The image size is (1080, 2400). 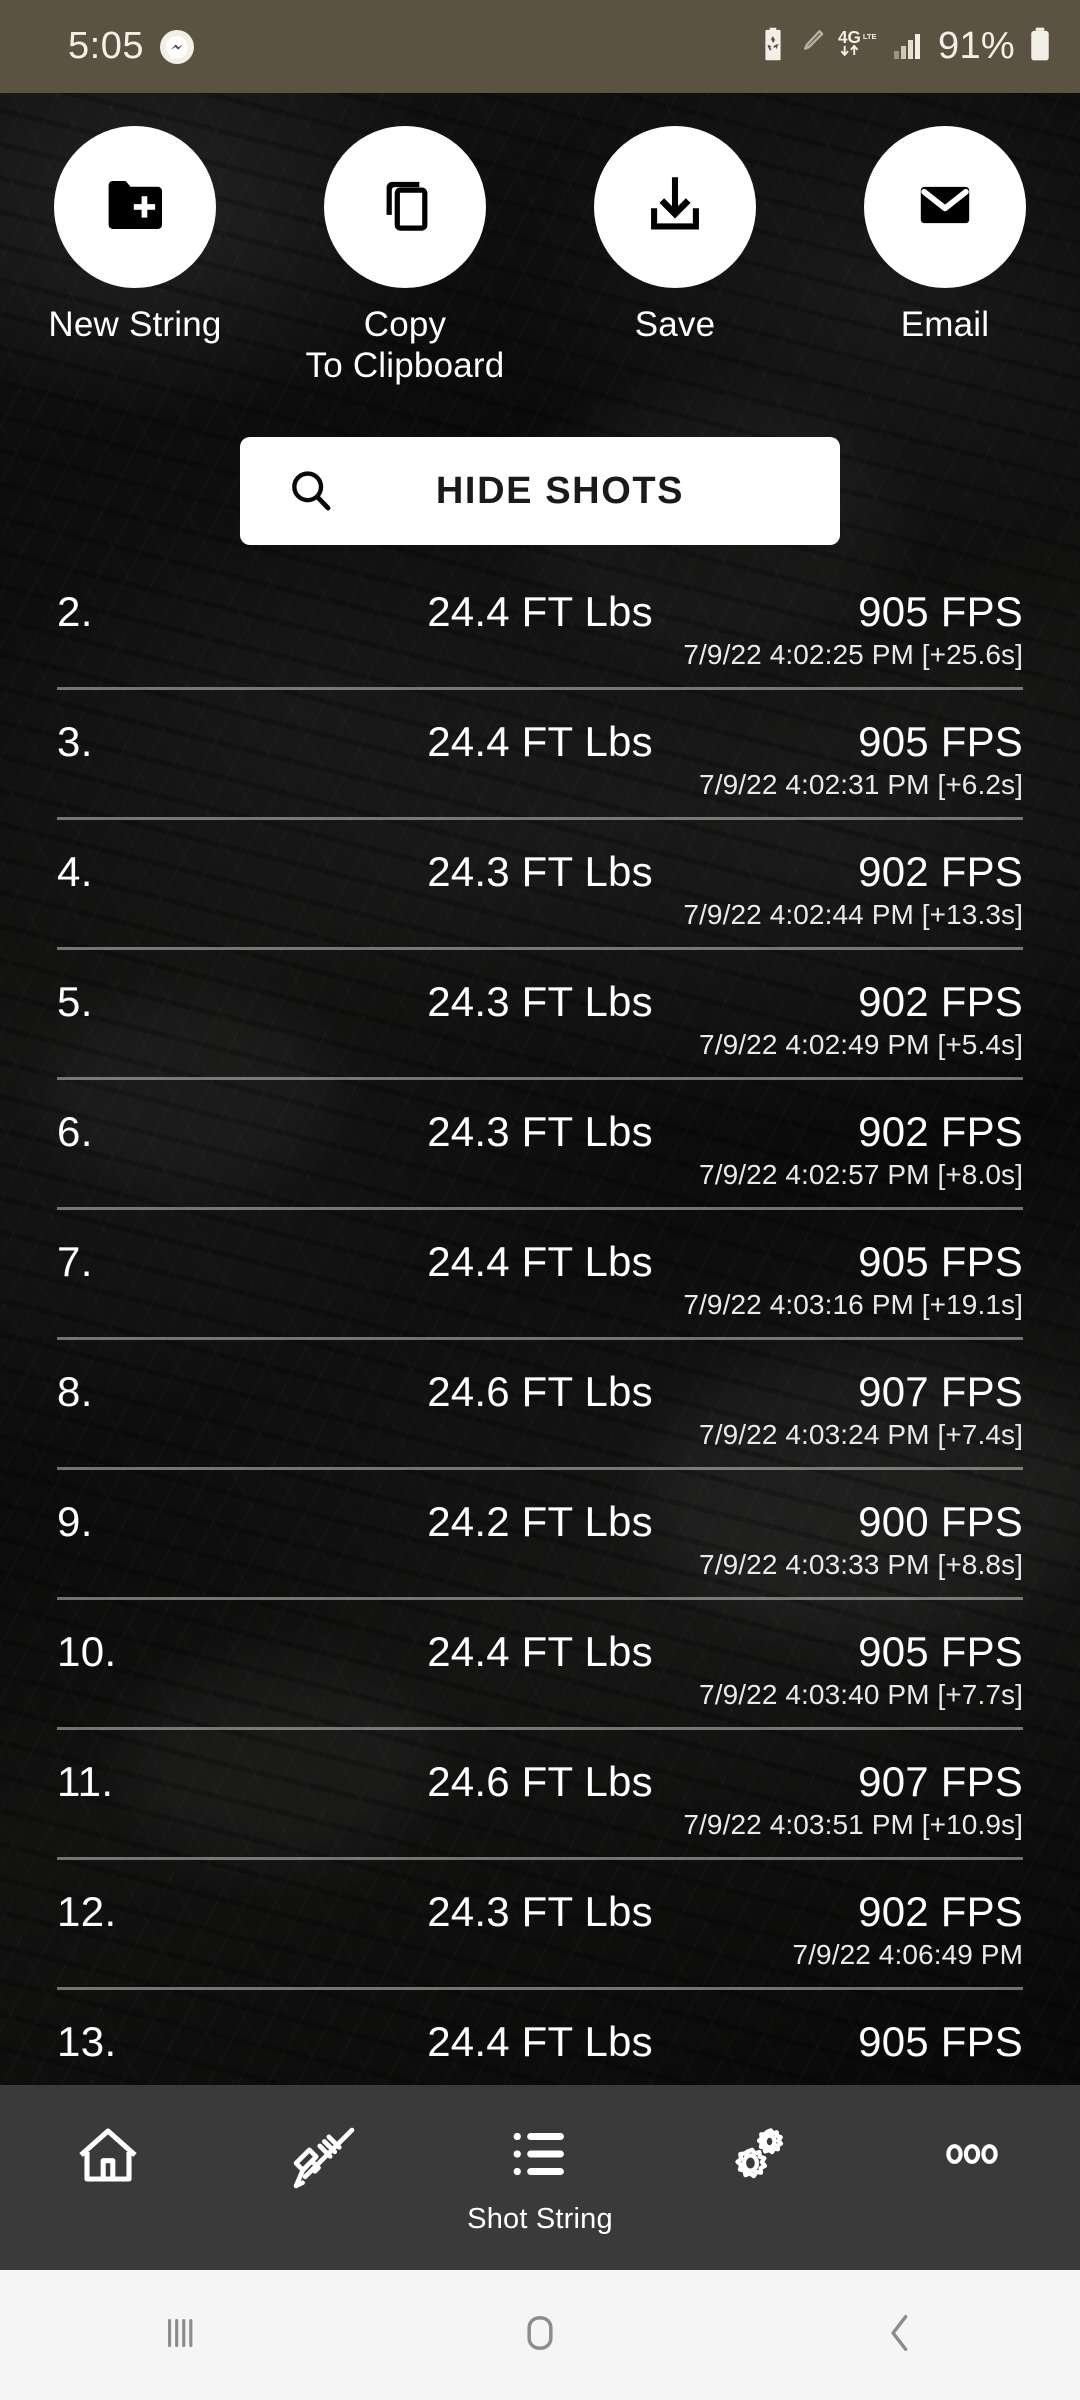 I want to click on shot-timestamp: 7/9/22 4:03:24 PM [+7.4s], so click(x=861, y=1434).